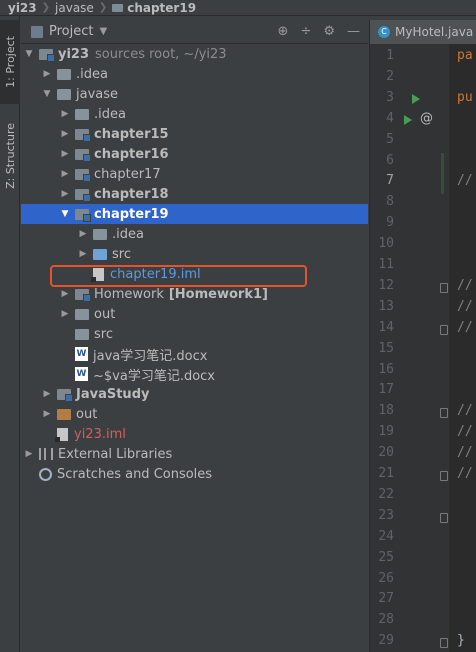  I want to click on tree-node-chapter16: ▶ chapter16, so click(194, 154).